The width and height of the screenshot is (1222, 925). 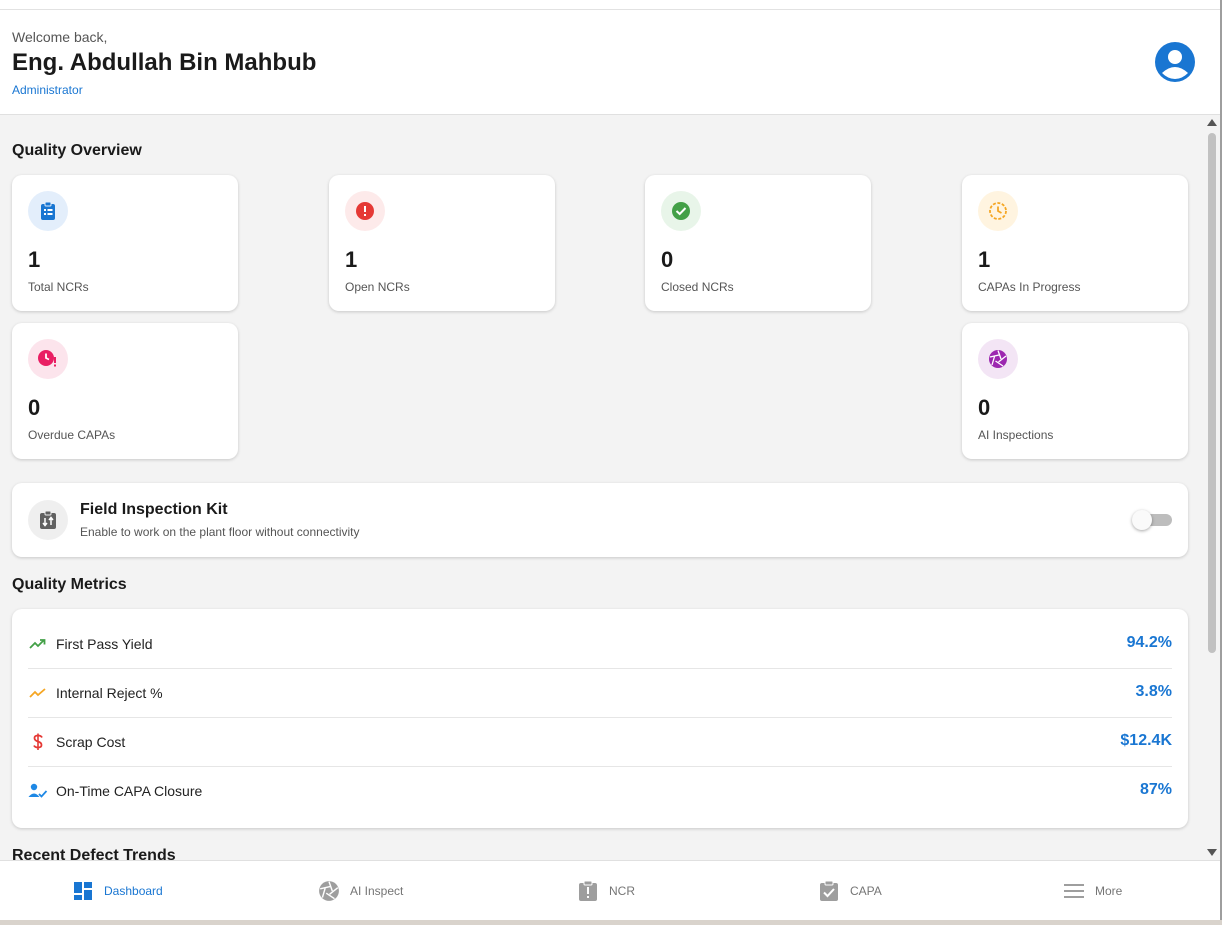 I want to click on metric-label: Internal Reject %, so click(x=109, y=693).